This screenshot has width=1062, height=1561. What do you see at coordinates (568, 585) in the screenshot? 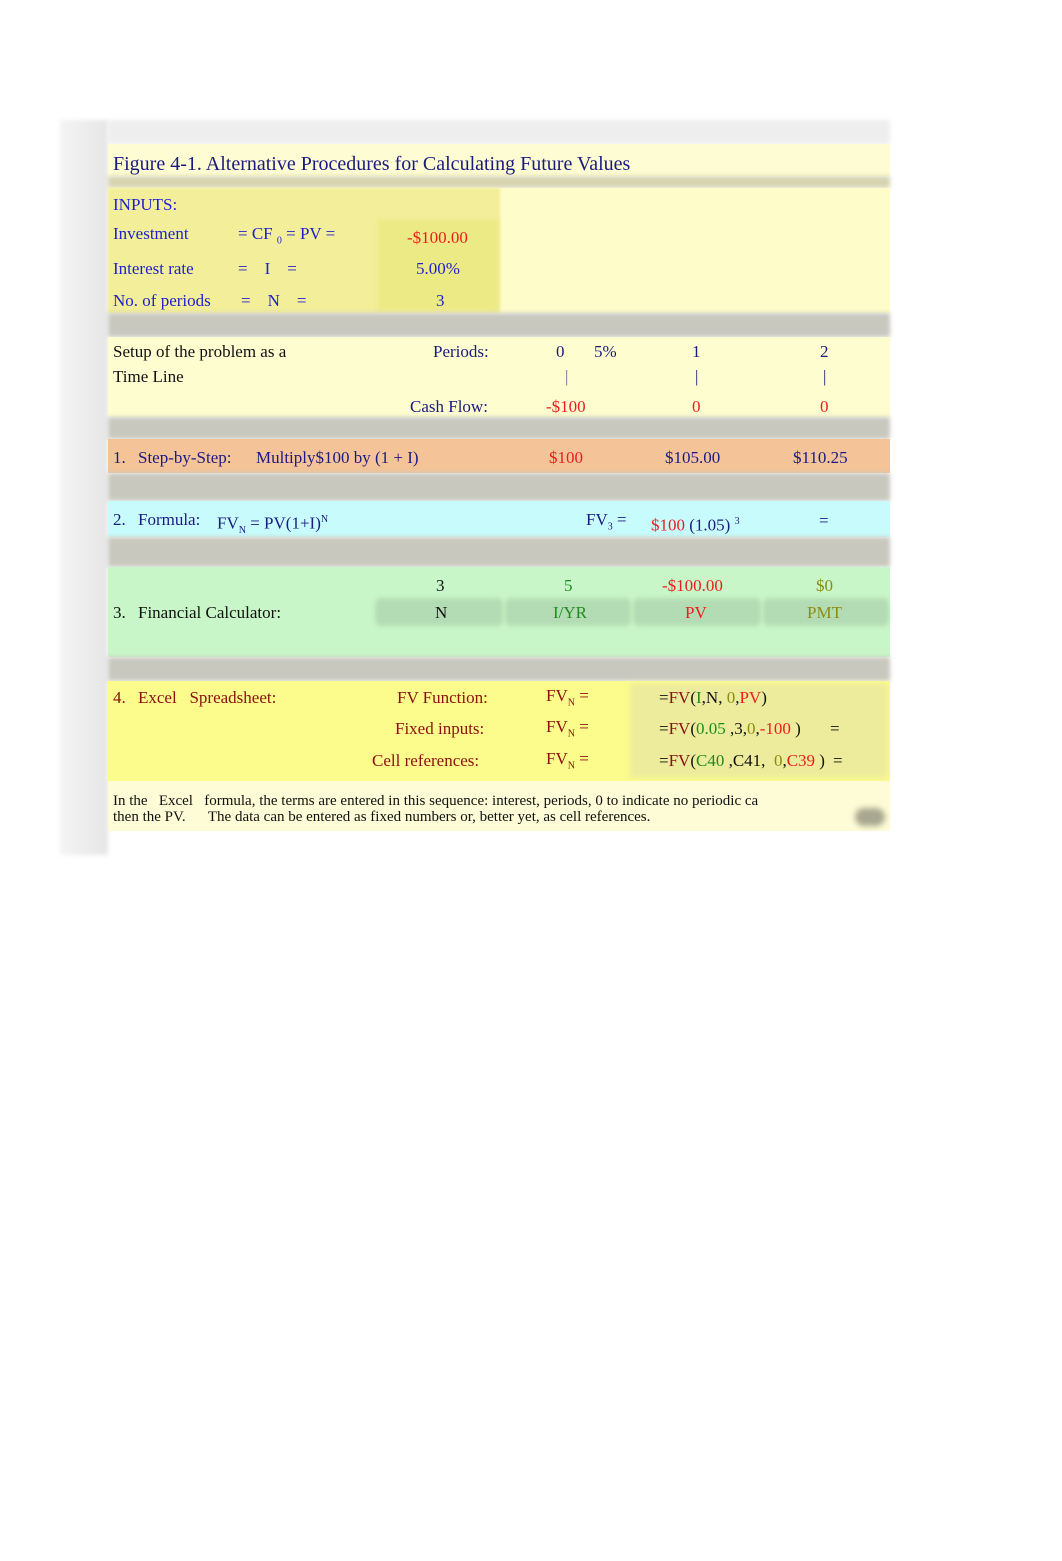
I see `calc-value-iyr: 5` at bounding box center [568, 585].